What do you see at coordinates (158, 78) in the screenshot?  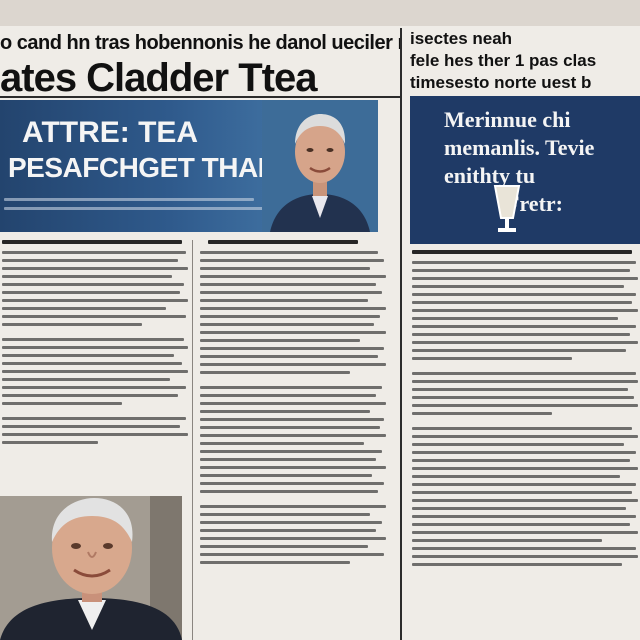 I see `main-headline: ates Cladder Ttea` at bounding box center [158, 78].